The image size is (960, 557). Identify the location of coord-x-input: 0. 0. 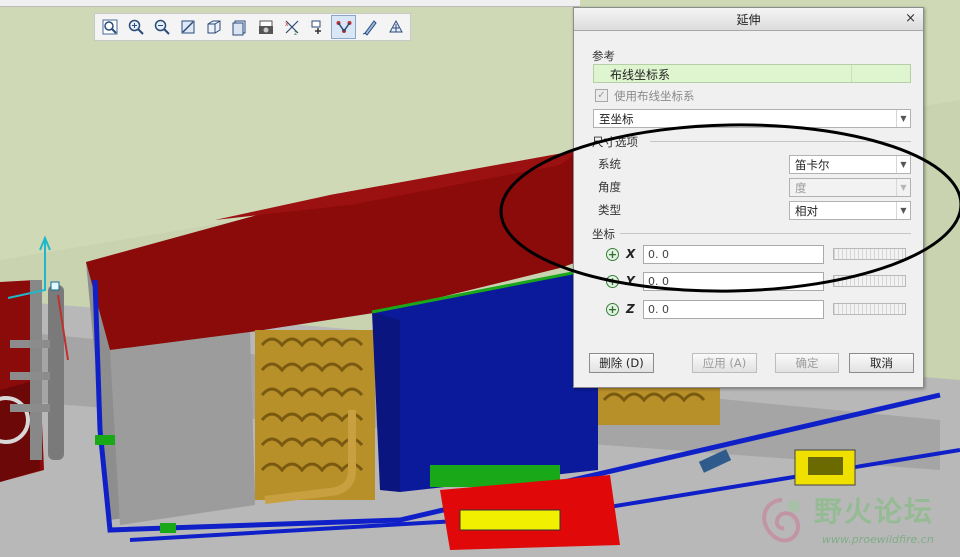
(733, 254).